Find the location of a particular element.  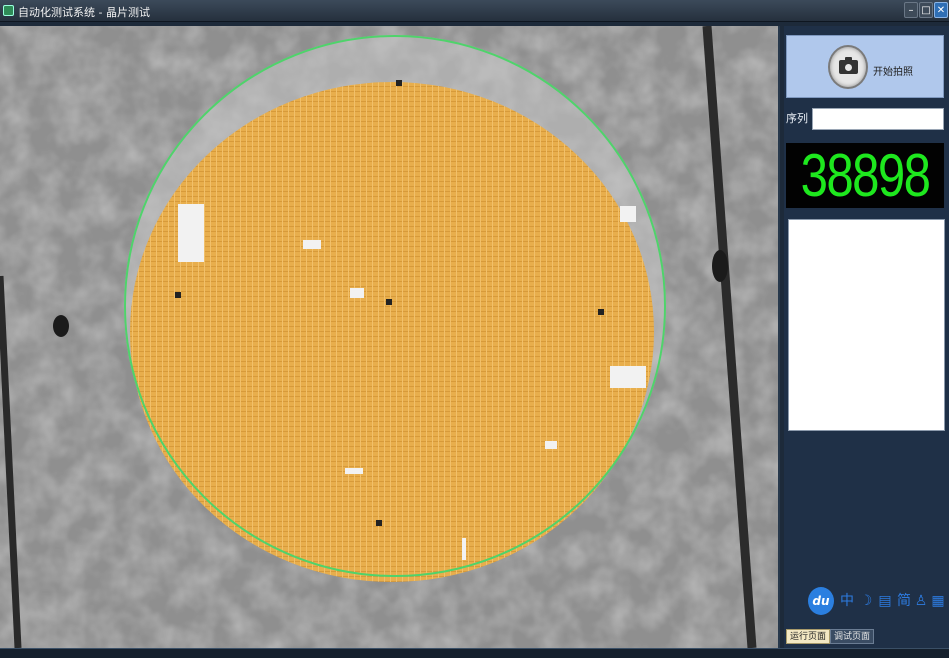

counter-display: 38898 is located at coordinates (865, 175).